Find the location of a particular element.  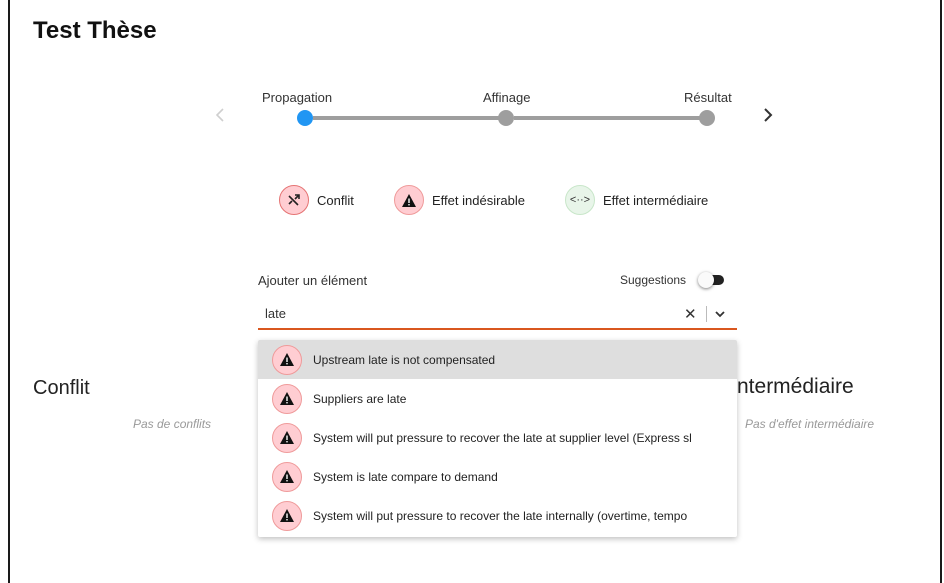

divider is located at coordinates (706, 314).